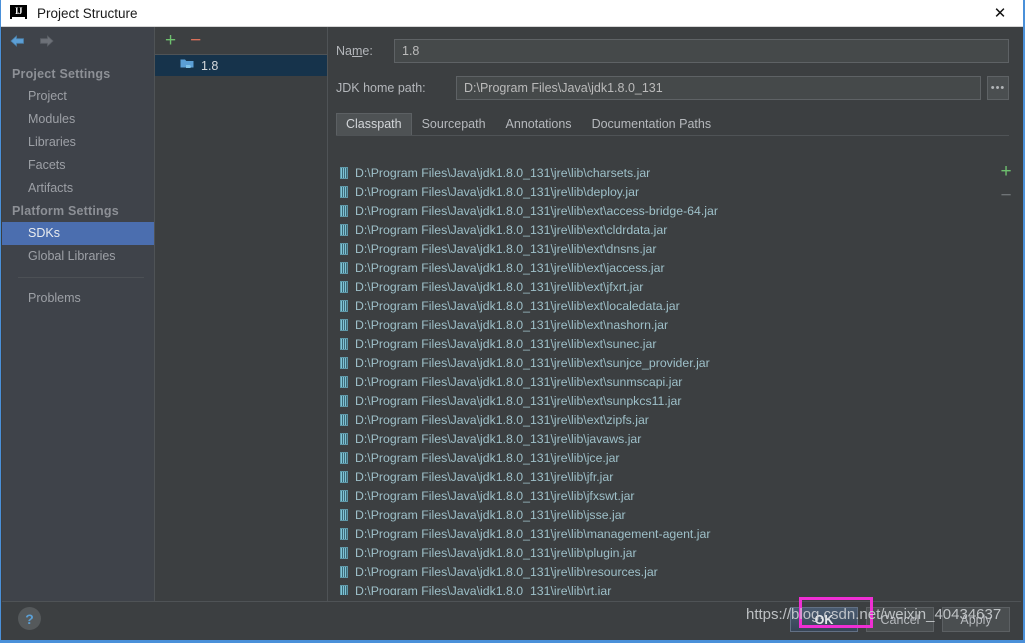  I want to click on sidebar-item-problems: Problems, so click(78, 298).